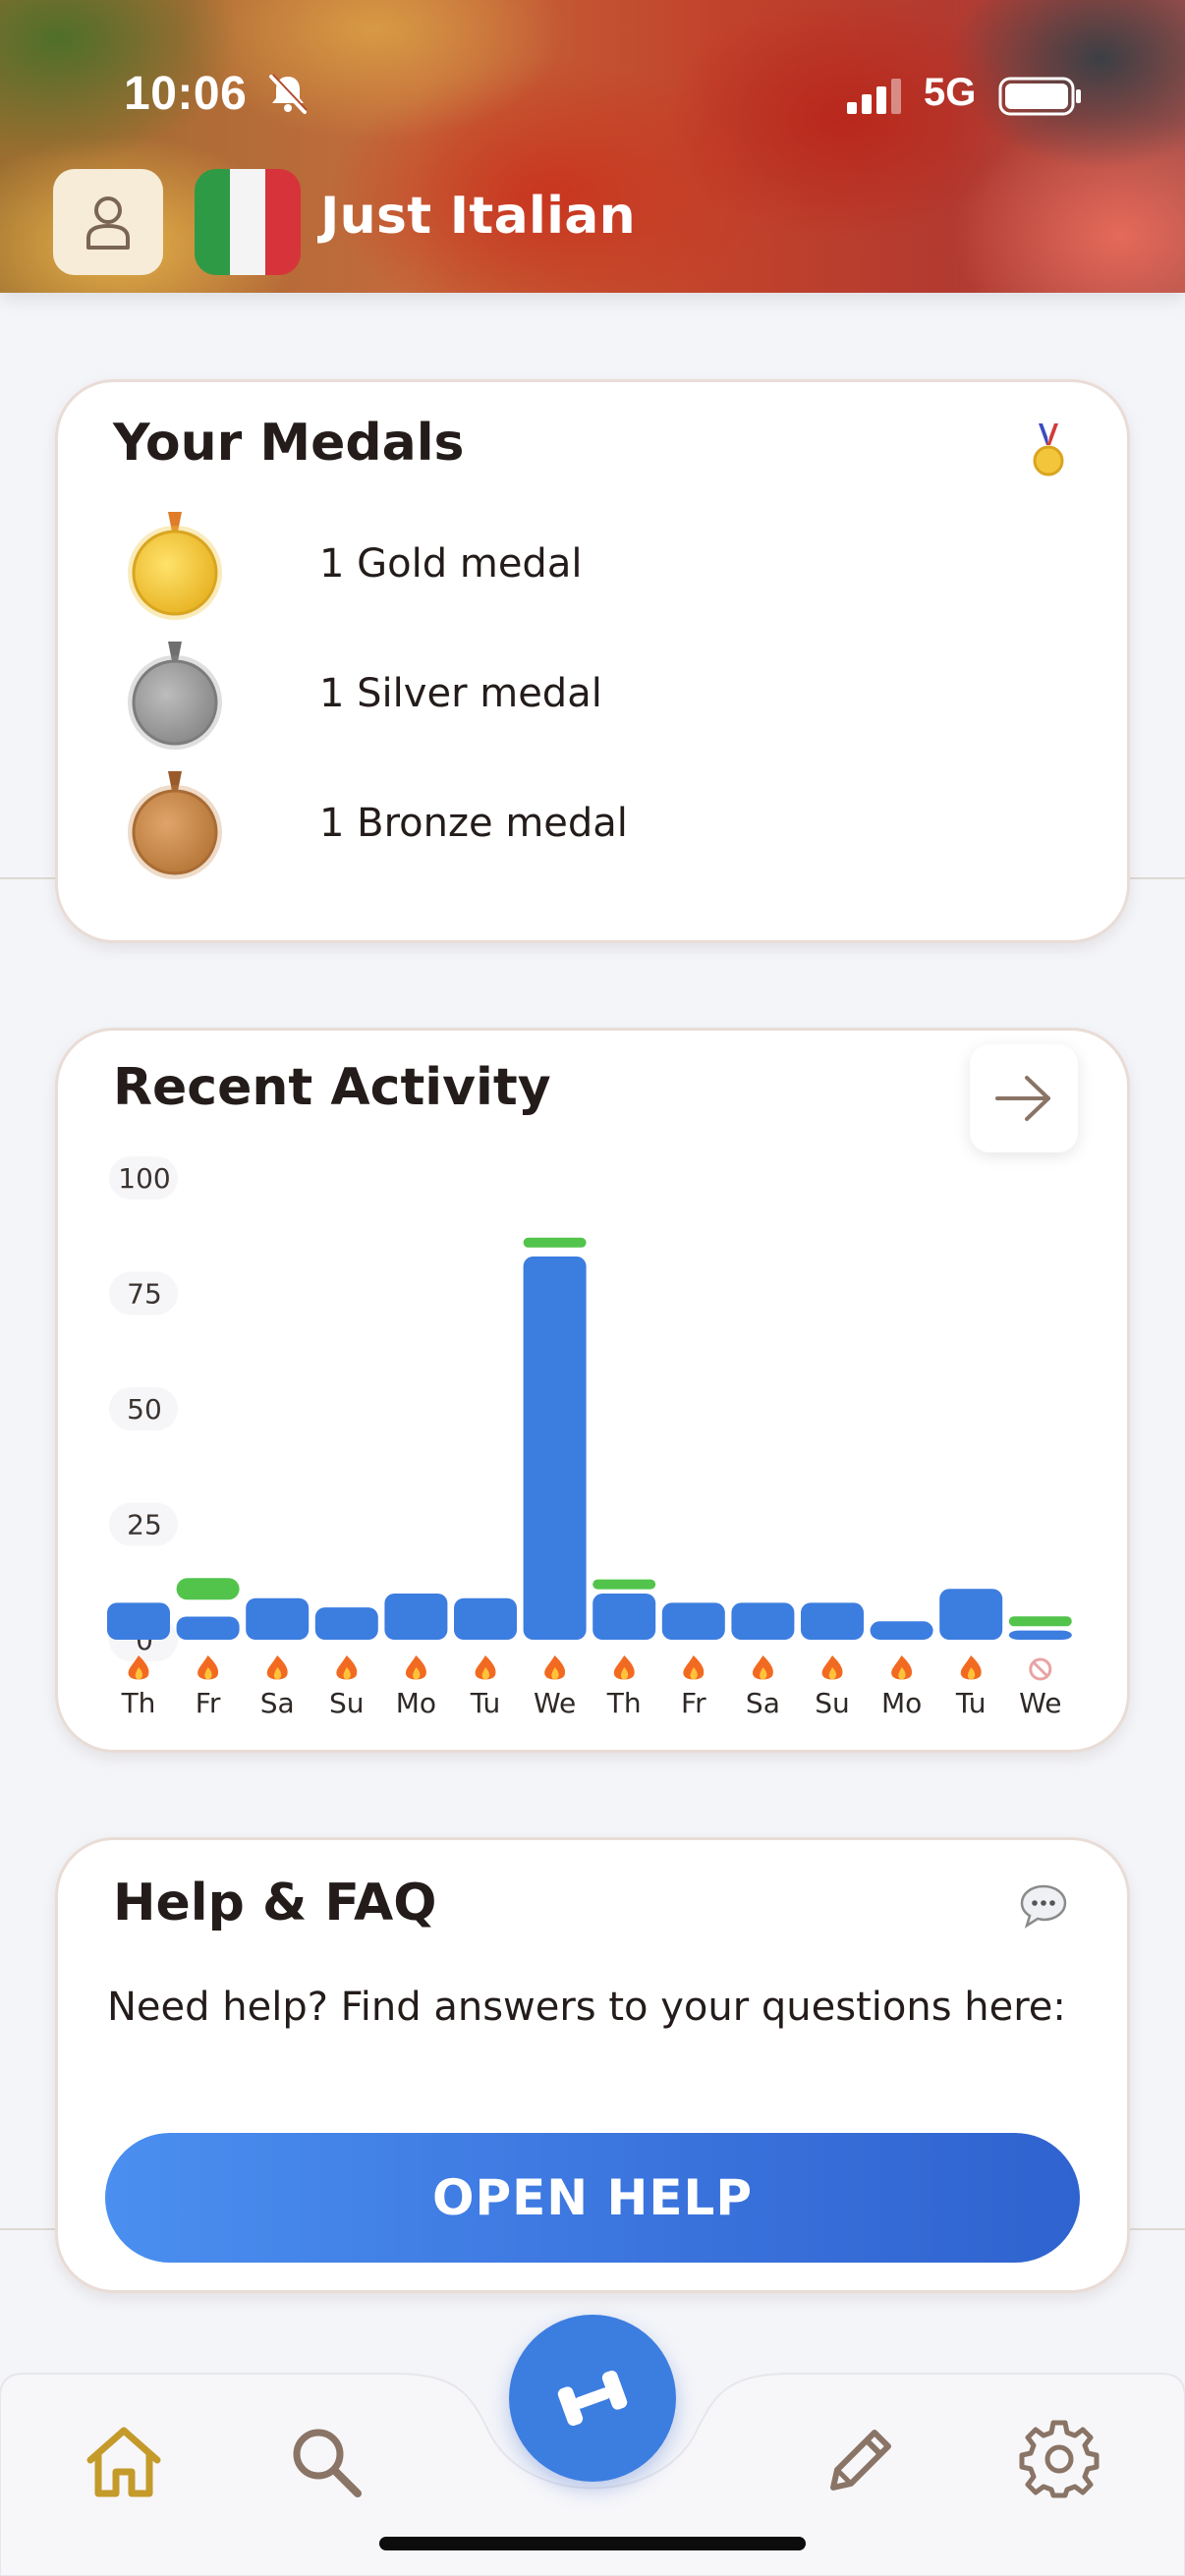  What do you see at coordinates (859, 2462) in the screenshot?
I see `pencil-icon` at bounding box center [859, 2462].